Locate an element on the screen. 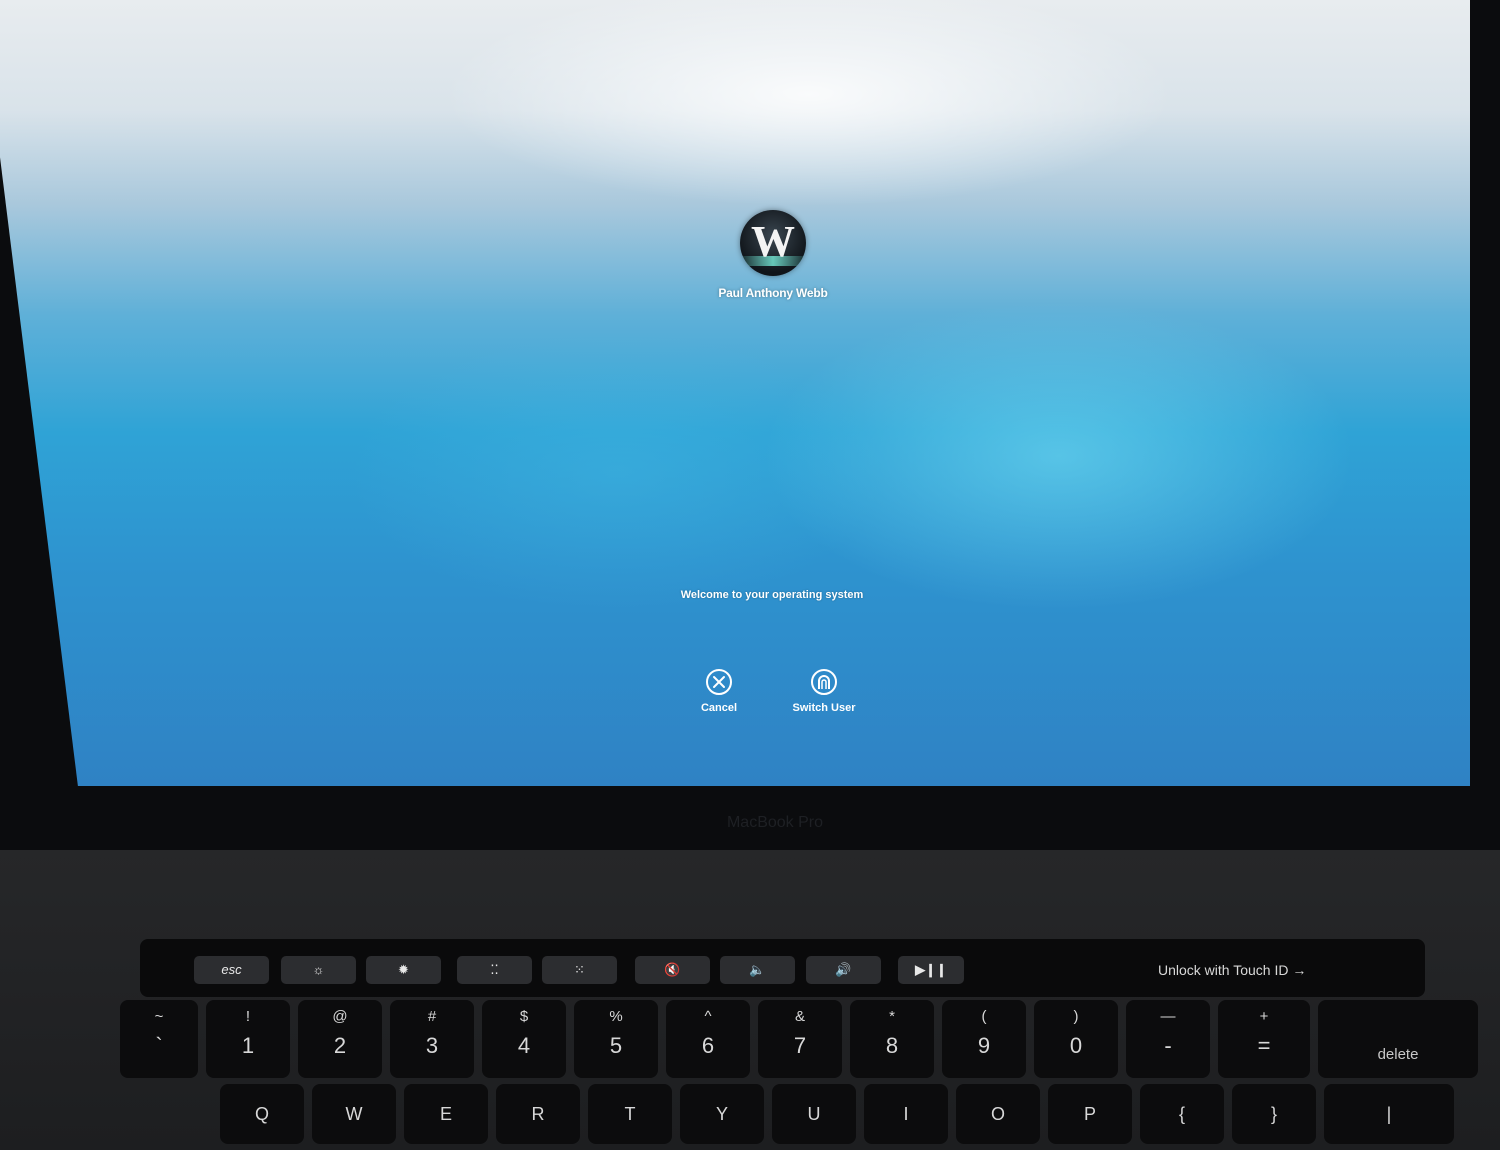  key-q: Q is located at coordinates (262, 1114).